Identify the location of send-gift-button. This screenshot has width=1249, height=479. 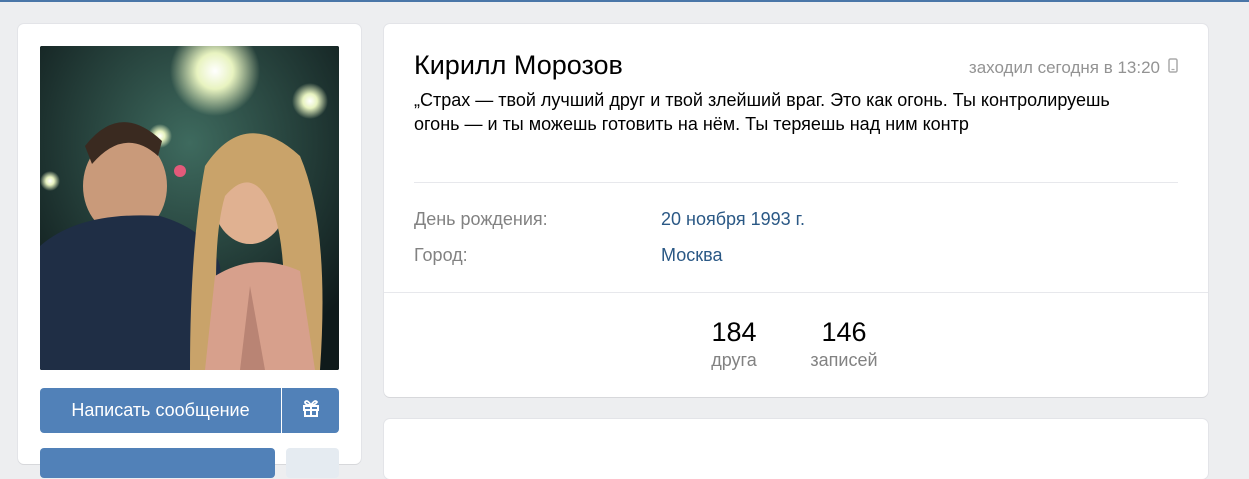
(310, 410).